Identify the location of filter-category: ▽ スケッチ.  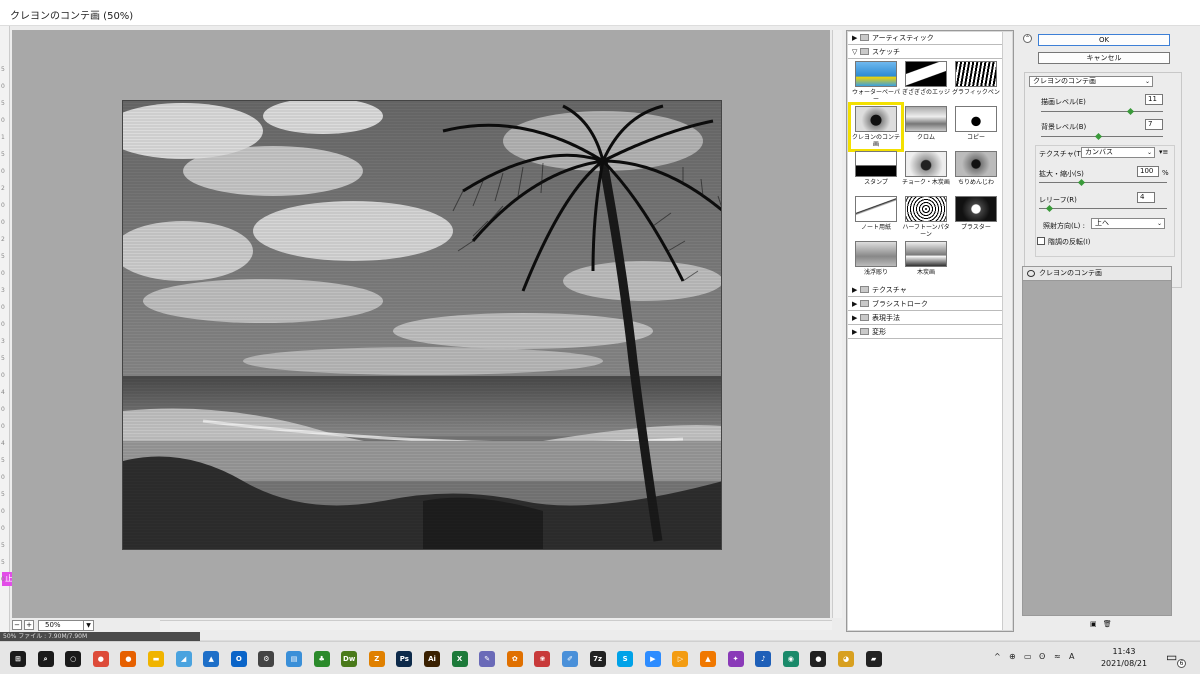
(925, 52).